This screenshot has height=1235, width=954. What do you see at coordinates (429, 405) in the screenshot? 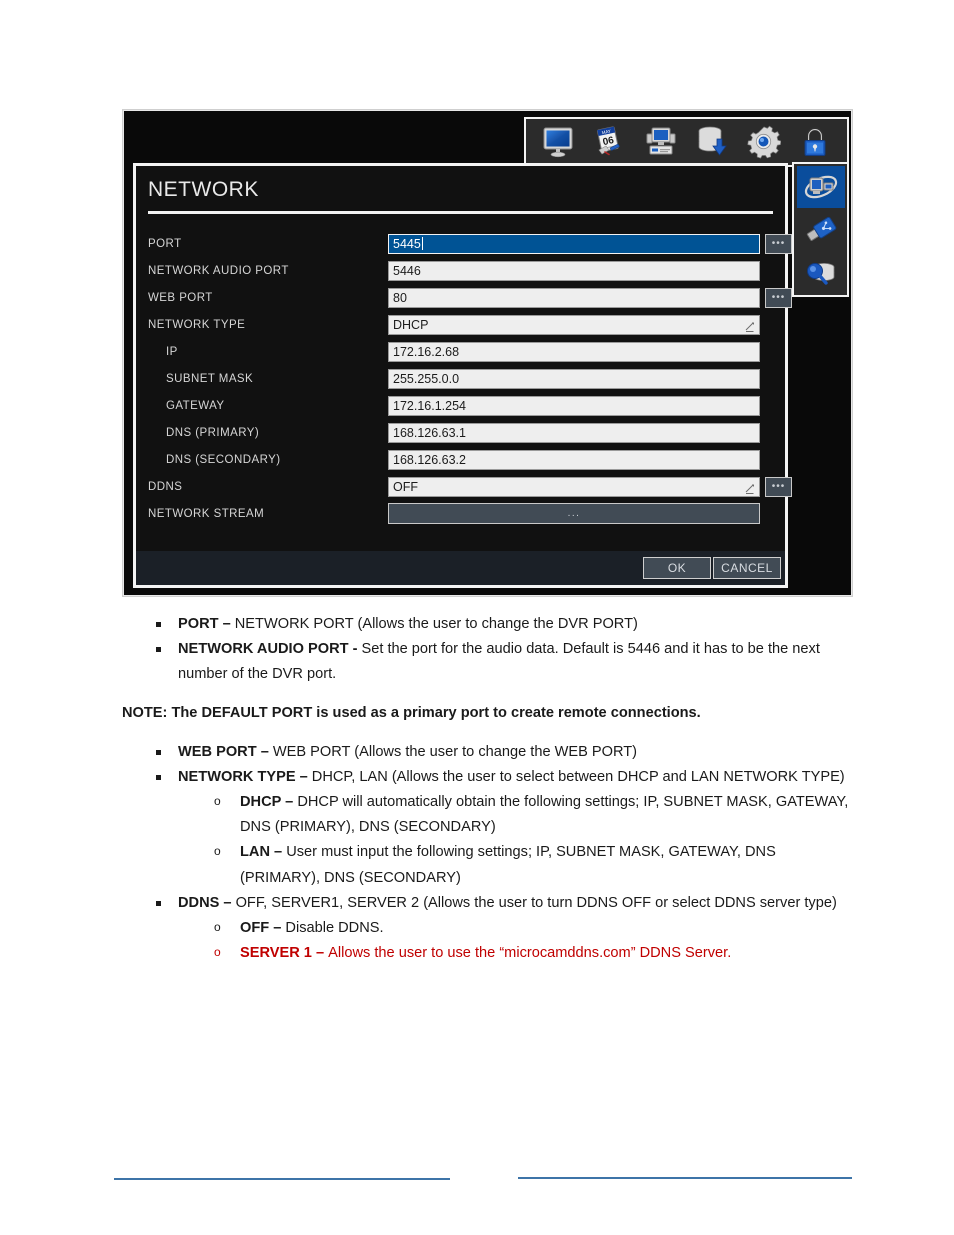
I see `field-value: 172.16.1.254` at bounding box center [429, 405].